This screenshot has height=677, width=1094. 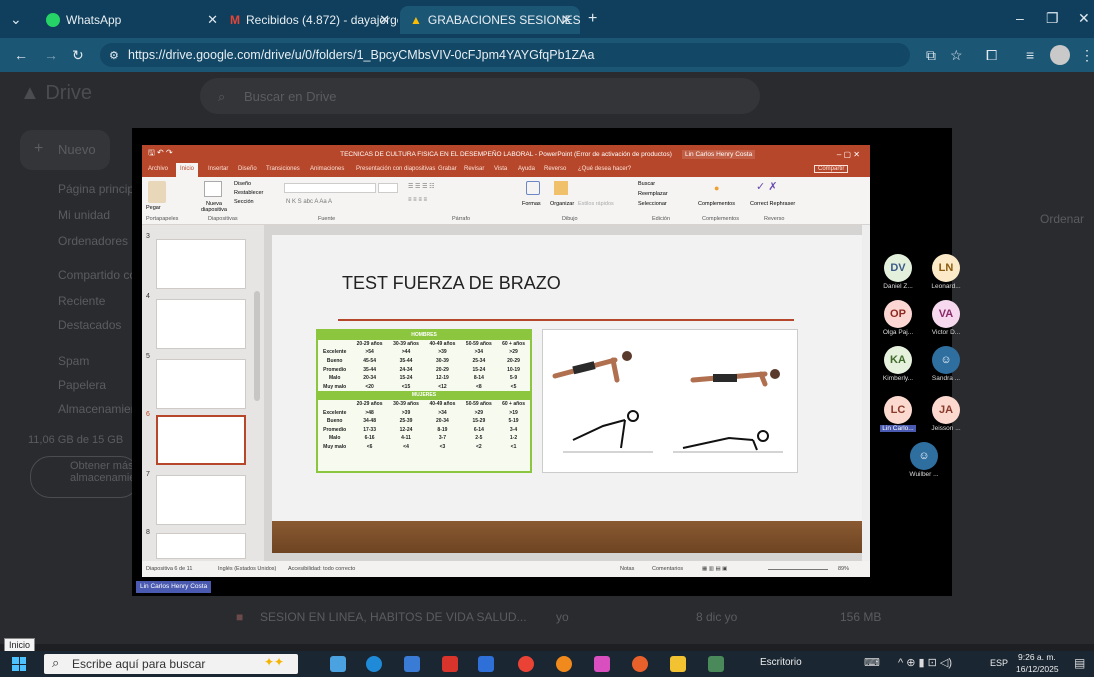 I want to click on menu-ayuda: Ayuda, so click(x=526, y=169).